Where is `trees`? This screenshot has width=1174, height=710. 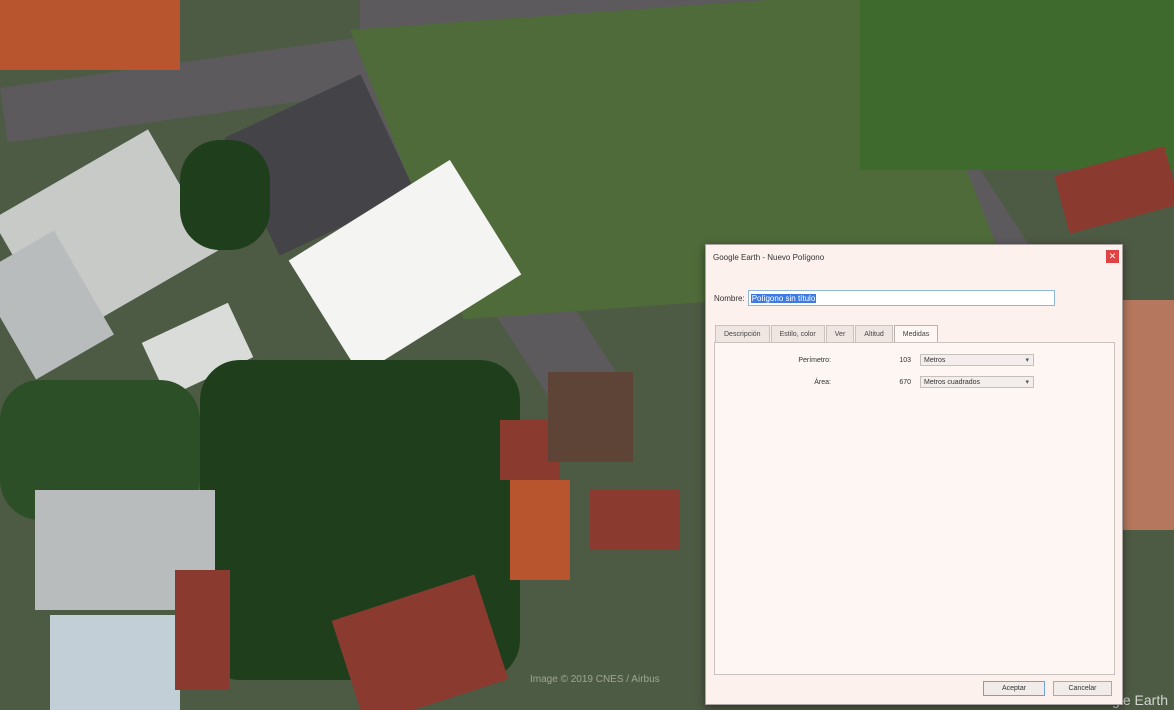
trees is located at coordinates (225, 195).